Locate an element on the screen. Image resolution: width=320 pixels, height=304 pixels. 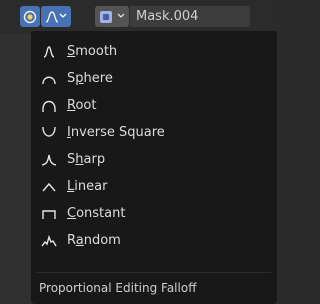
menu-item-label: Root is located at coordinates (82, 105).